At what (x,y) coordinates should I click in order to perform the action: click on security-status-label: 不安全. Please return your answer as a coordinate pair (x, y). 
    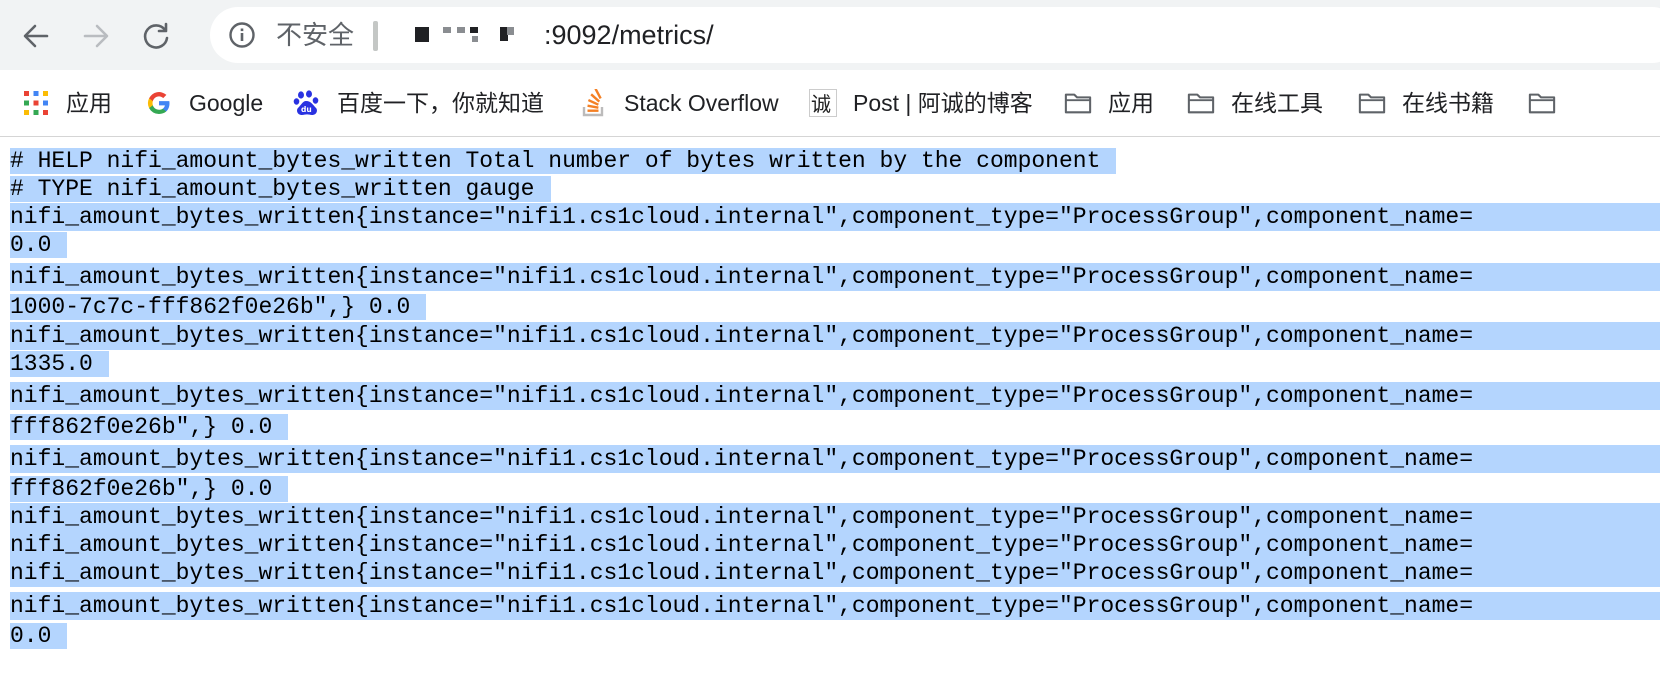
    Looking at the image, I should click on (315, 35).